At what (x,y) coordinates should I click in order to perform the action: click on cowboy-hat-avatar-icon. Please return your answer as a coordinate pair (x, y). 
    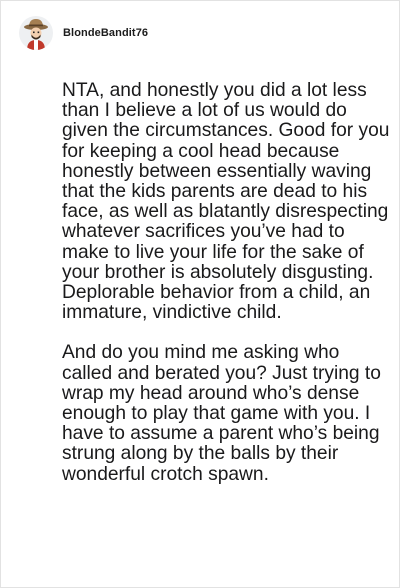
    Looking at the image, I should click on (36, 34).